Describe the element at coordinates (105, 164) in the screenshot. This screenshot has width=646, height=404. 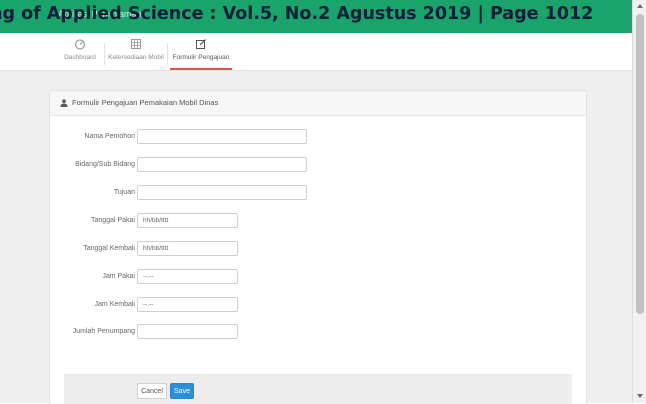
I see `field-label: Bidang/Sub Bidang` at that location.